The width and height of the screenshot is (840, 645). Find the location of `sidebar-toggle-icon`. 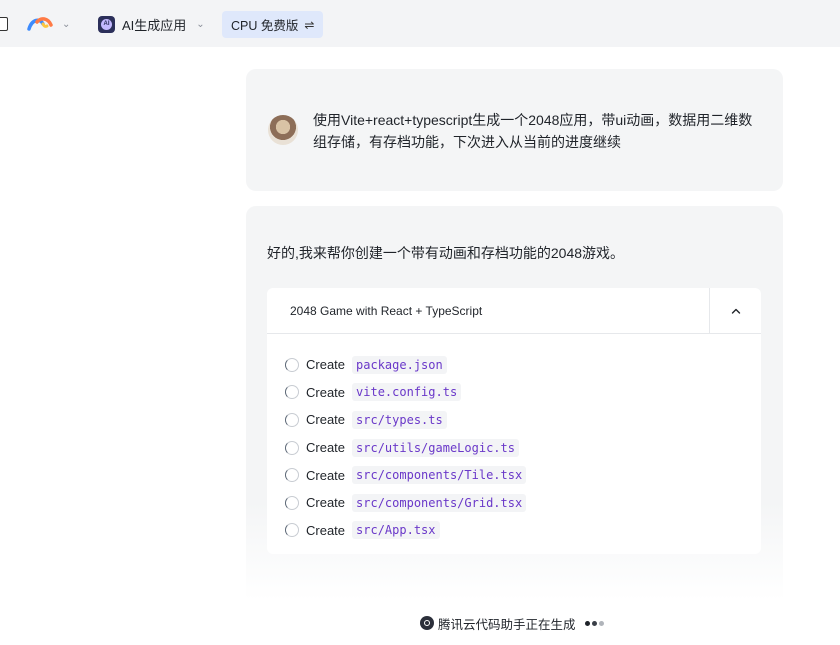

sidebar-toggle-icon is located at coordinates (4, 24).